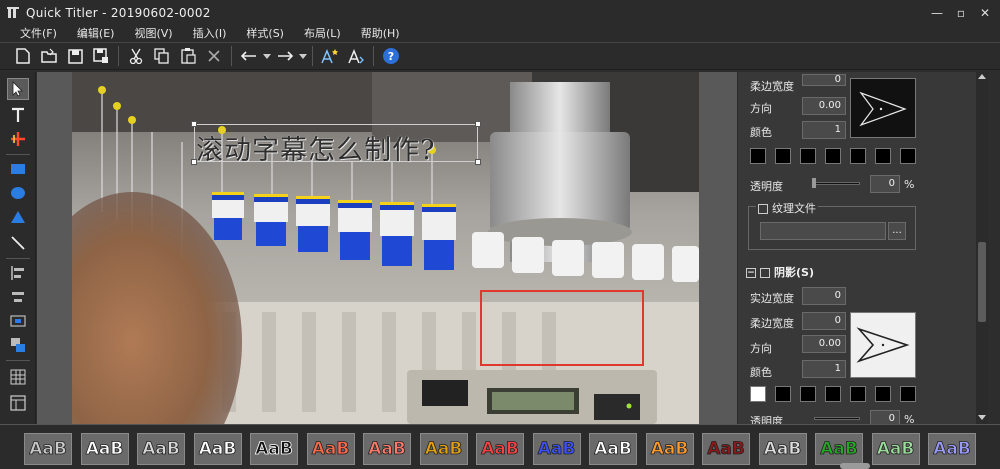  Describe the element at coordinates (161, 449) in the screenshot. I see `style-preset-3: AaB` at that location.